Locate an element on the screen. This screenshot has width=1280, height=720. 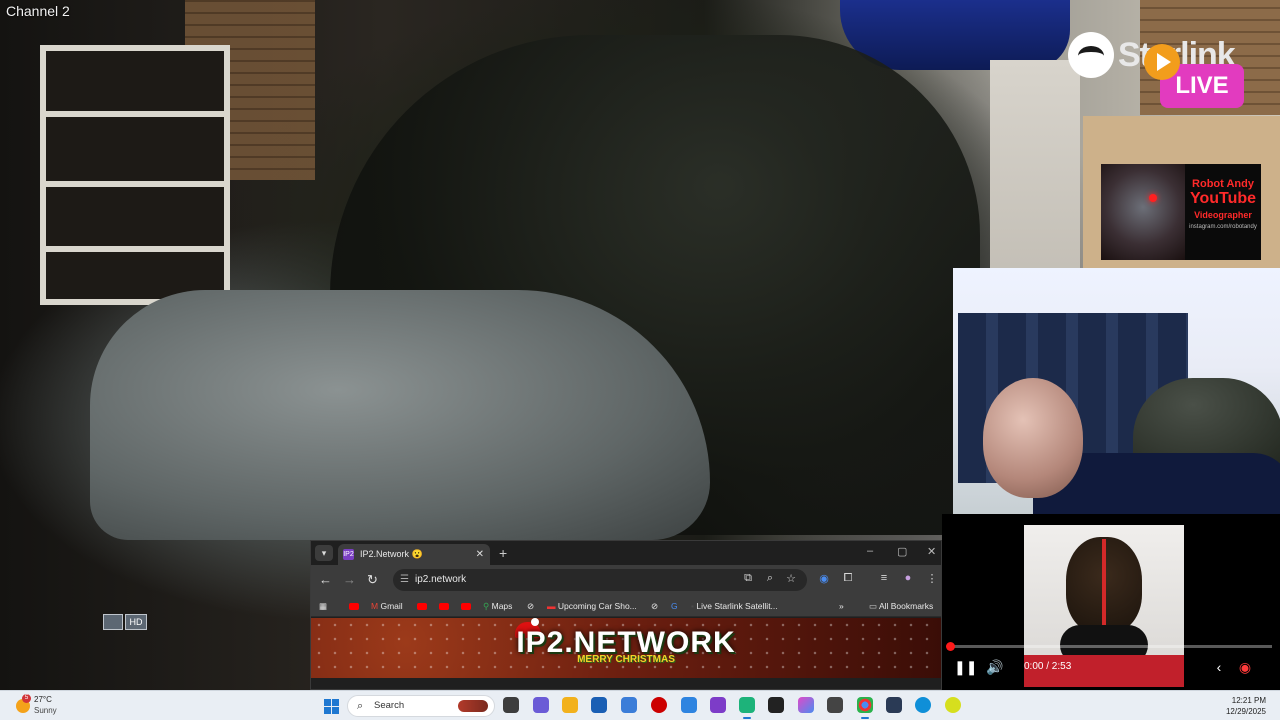
gmail-icon: M is located at coordinates (375, 606).